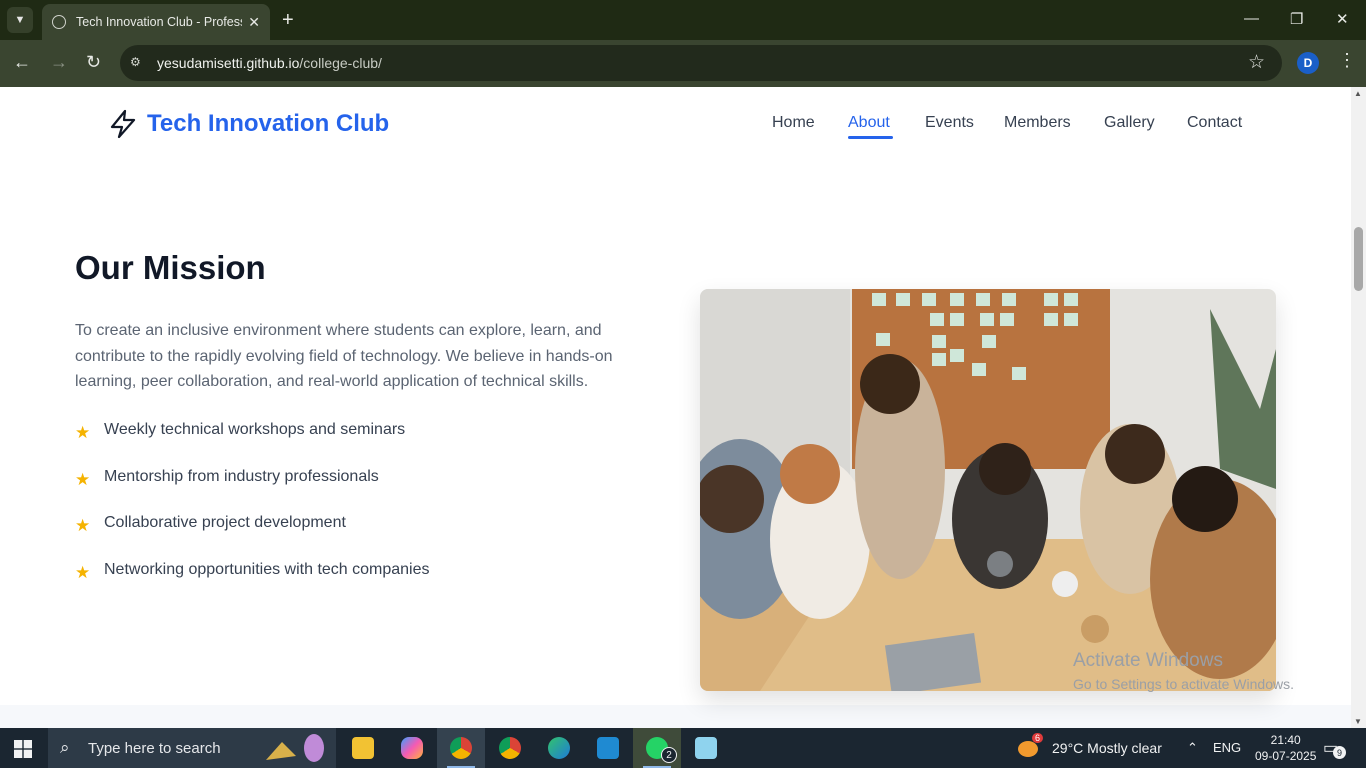 The image size is (1366, 768). I want to click on edge-app, so click(559, 748).